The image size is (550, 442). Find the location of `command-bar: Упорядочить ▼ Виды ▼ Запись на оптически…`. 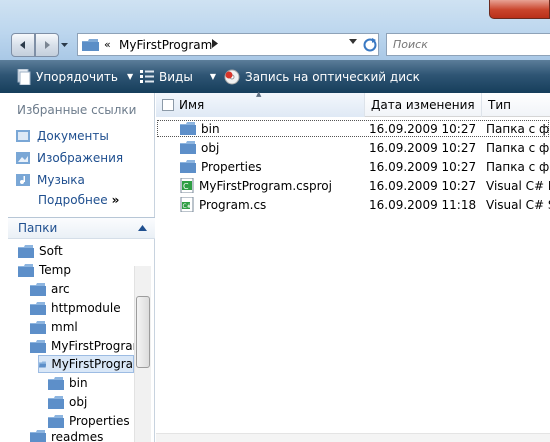

command-bar: Упорядочить ▼ Виды ▼ Запись на оптически… is located at coordinates (275, 76).